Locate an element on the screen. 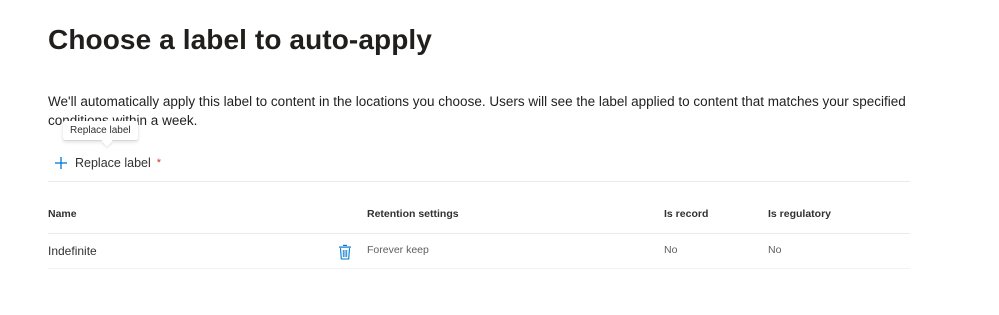 This screenshot has height=315, width=999. section-divider is located at coordinates (479, 181).